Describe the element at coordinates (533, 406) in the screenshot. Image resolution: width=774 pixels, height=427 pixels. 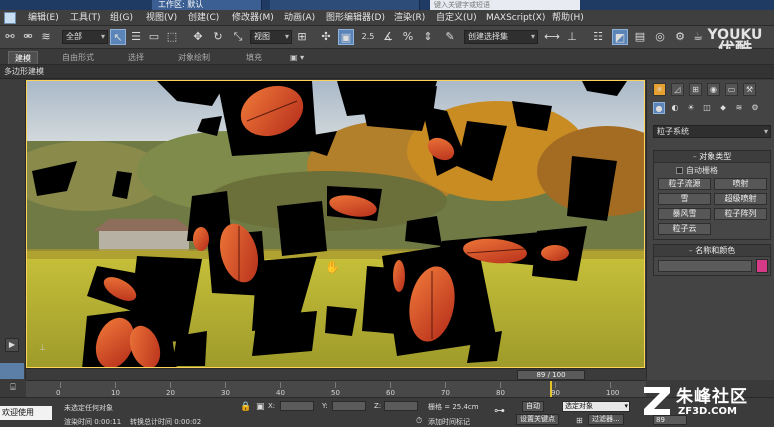
I see `auto-key-button: 自动` at that location.